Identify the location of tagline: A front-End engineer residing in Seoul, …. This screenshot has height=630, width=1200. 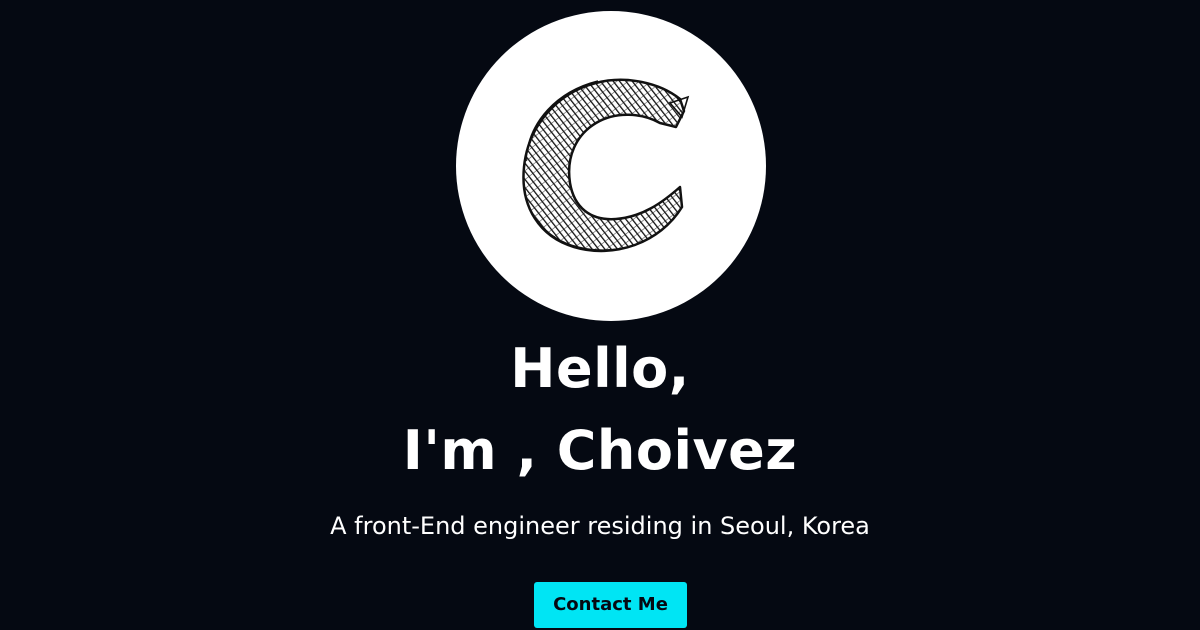
(600, 526).